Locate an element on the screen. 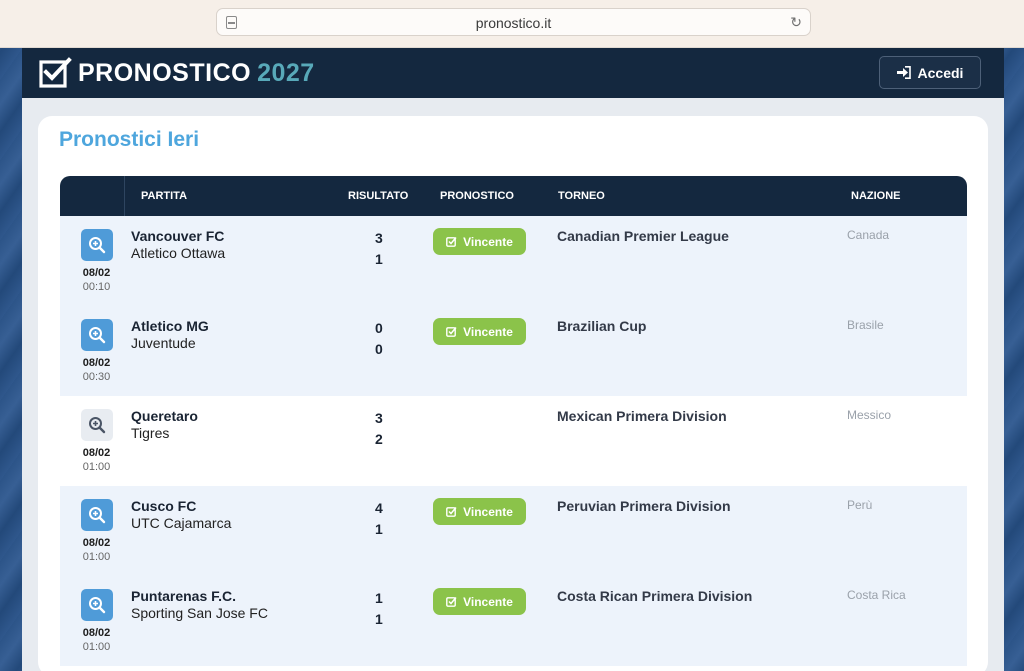 The height and width of the screenshot is (671, 1024). column-nation: NAZIONE is located at coordinates (876, 196).